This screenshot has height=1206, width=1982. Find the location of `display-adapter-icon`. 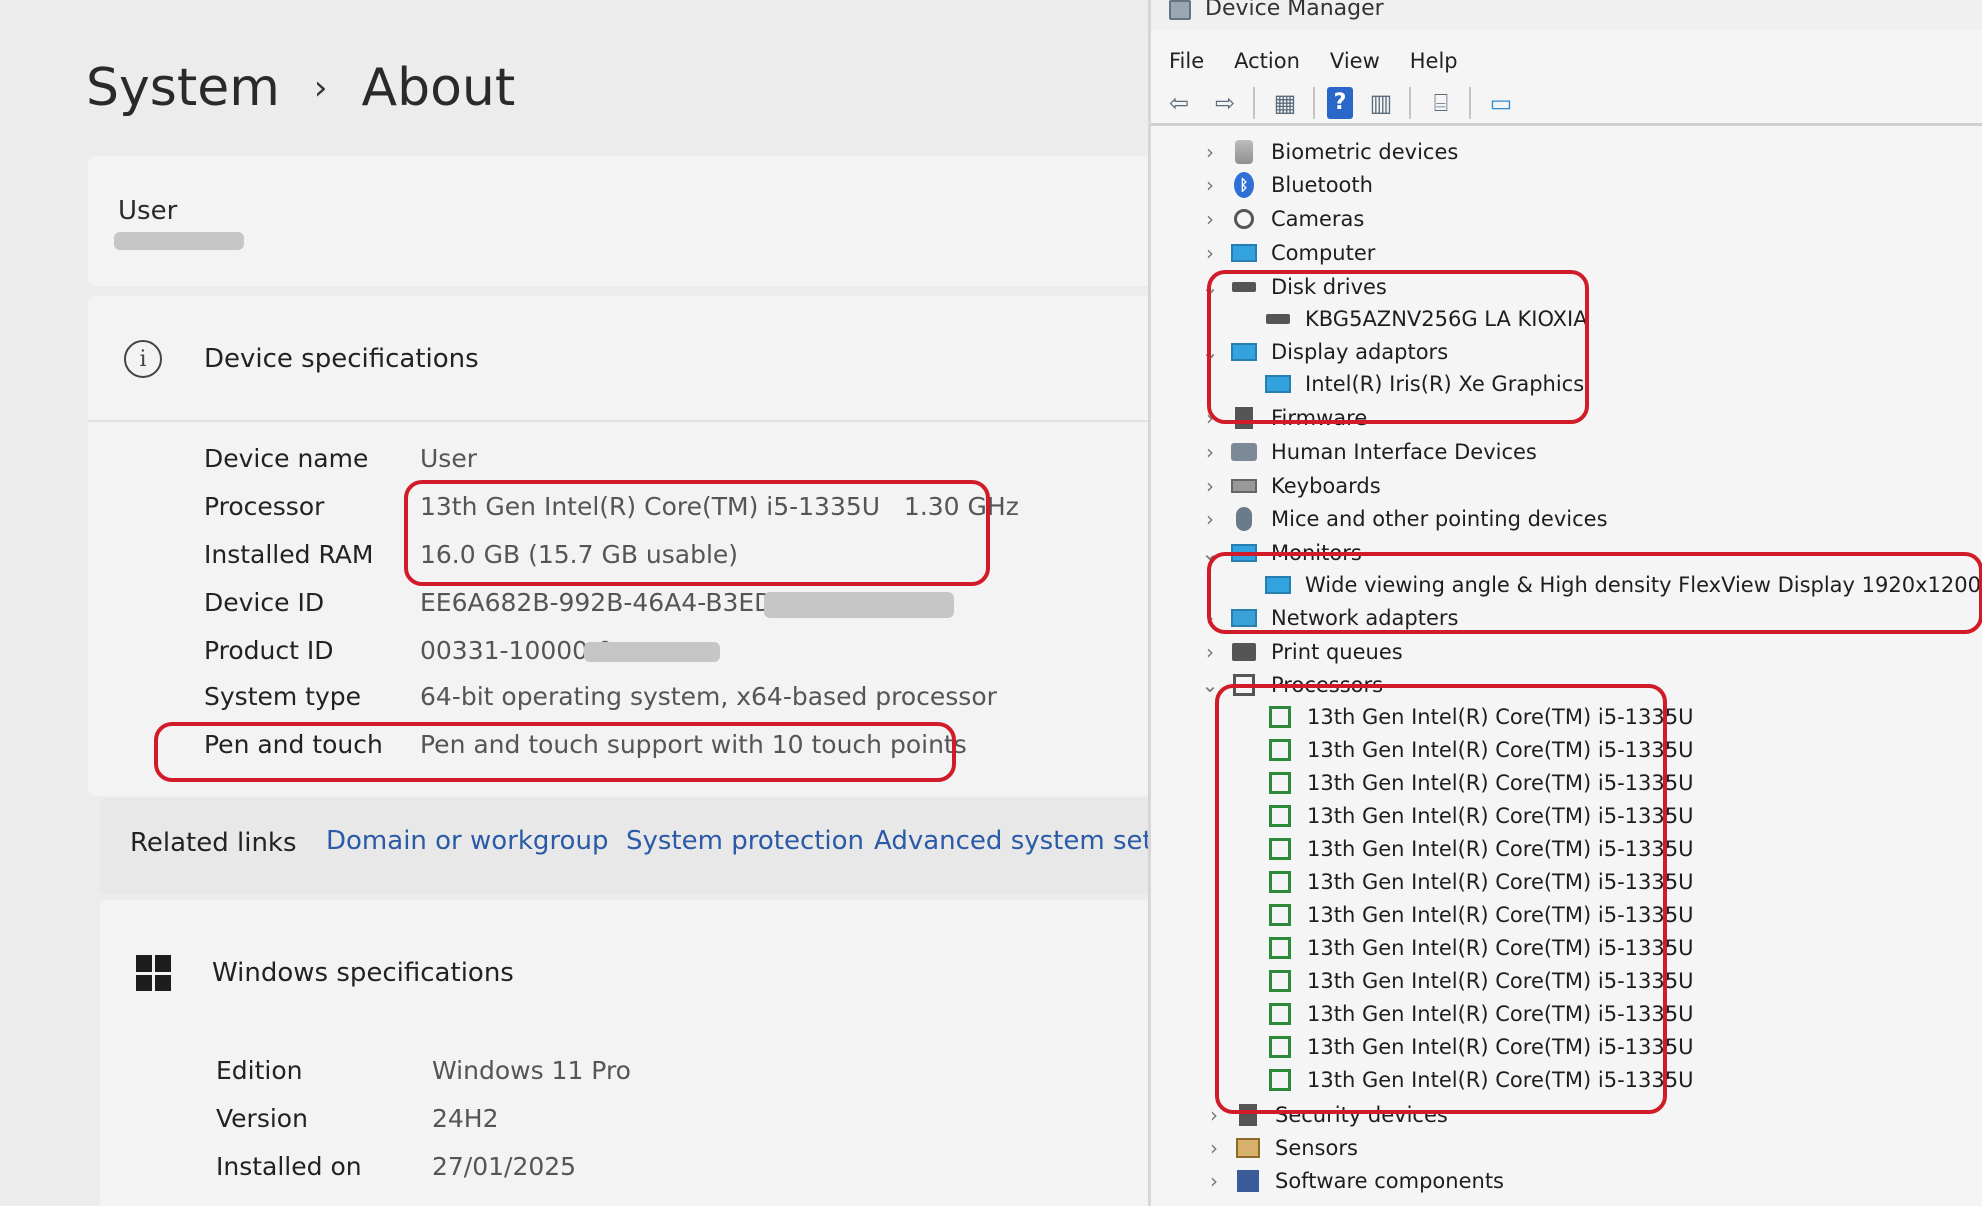

display-adapter-icon is located at coordinates (1278, 384).